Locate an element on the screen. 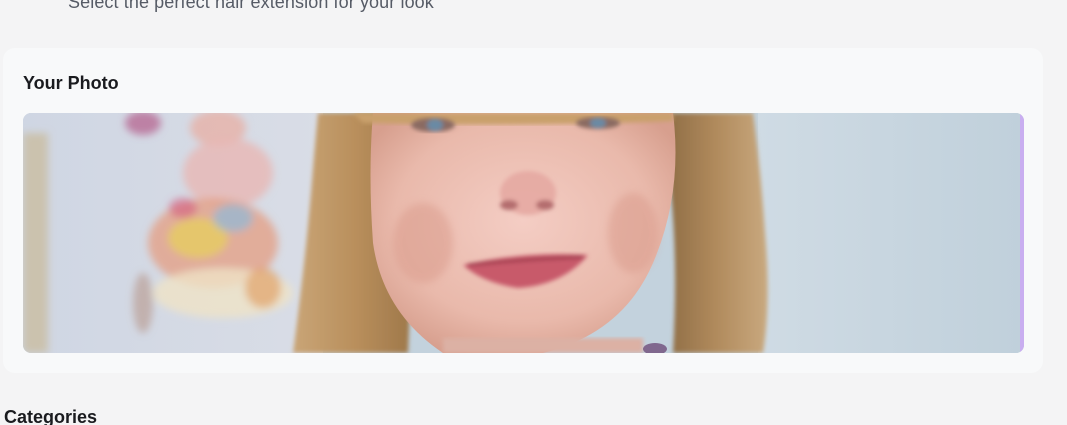 The image size is (1067, 425). categories-heading: Categories is located at coordinates (51, 416).